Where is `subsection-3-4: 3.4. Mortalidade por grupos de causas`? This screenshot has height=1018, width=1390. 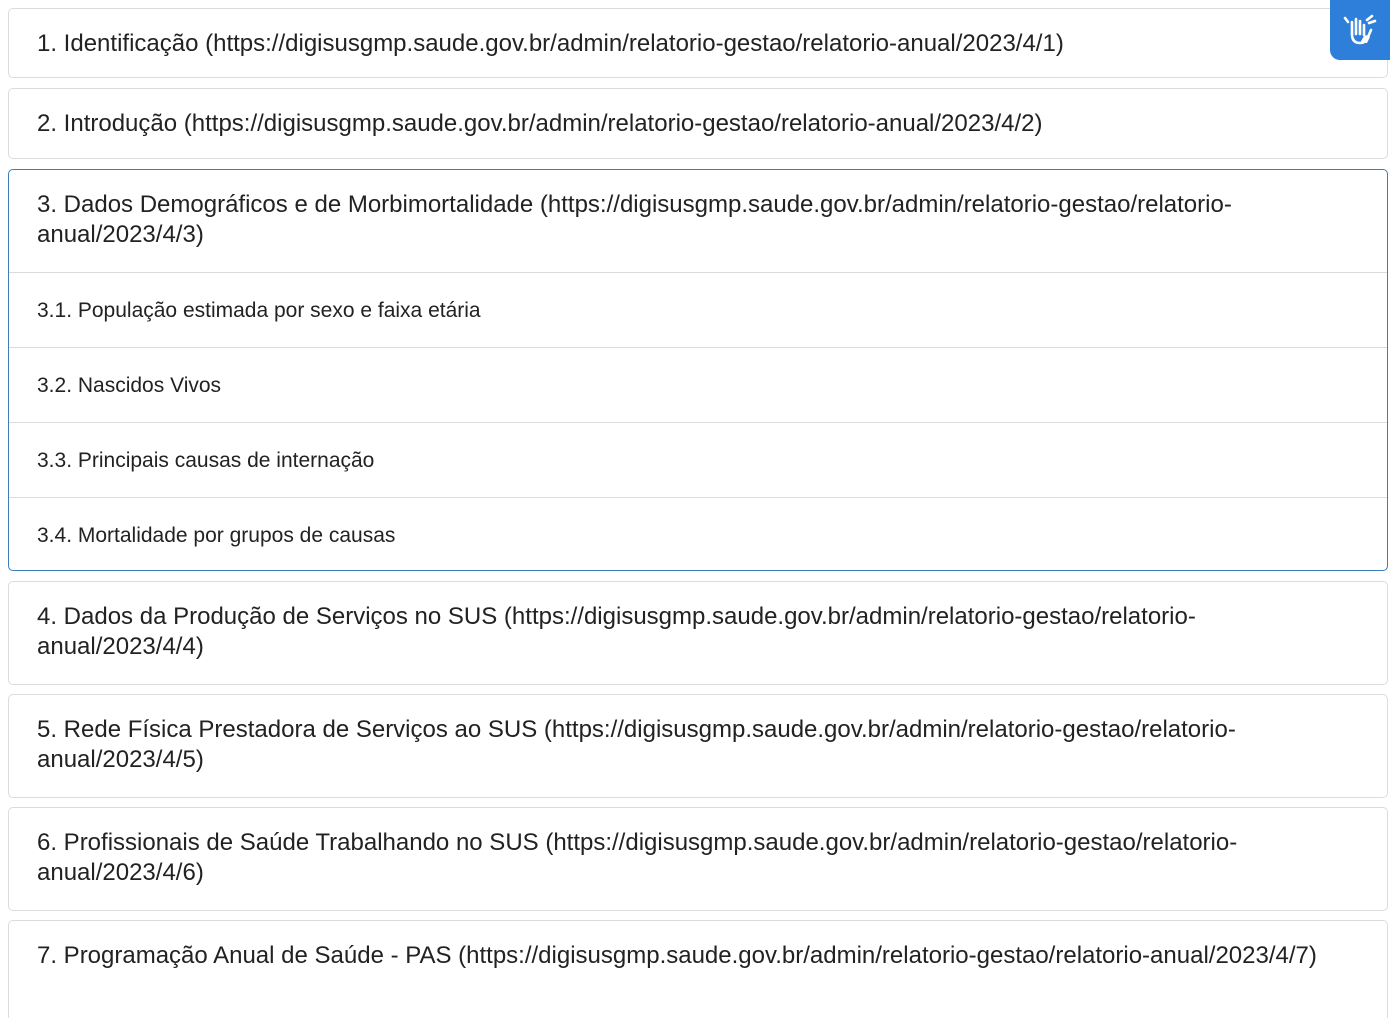
subsection-3-4: 3.4. Mortalidade por grupos de causas is located at coordinates (698, 535).